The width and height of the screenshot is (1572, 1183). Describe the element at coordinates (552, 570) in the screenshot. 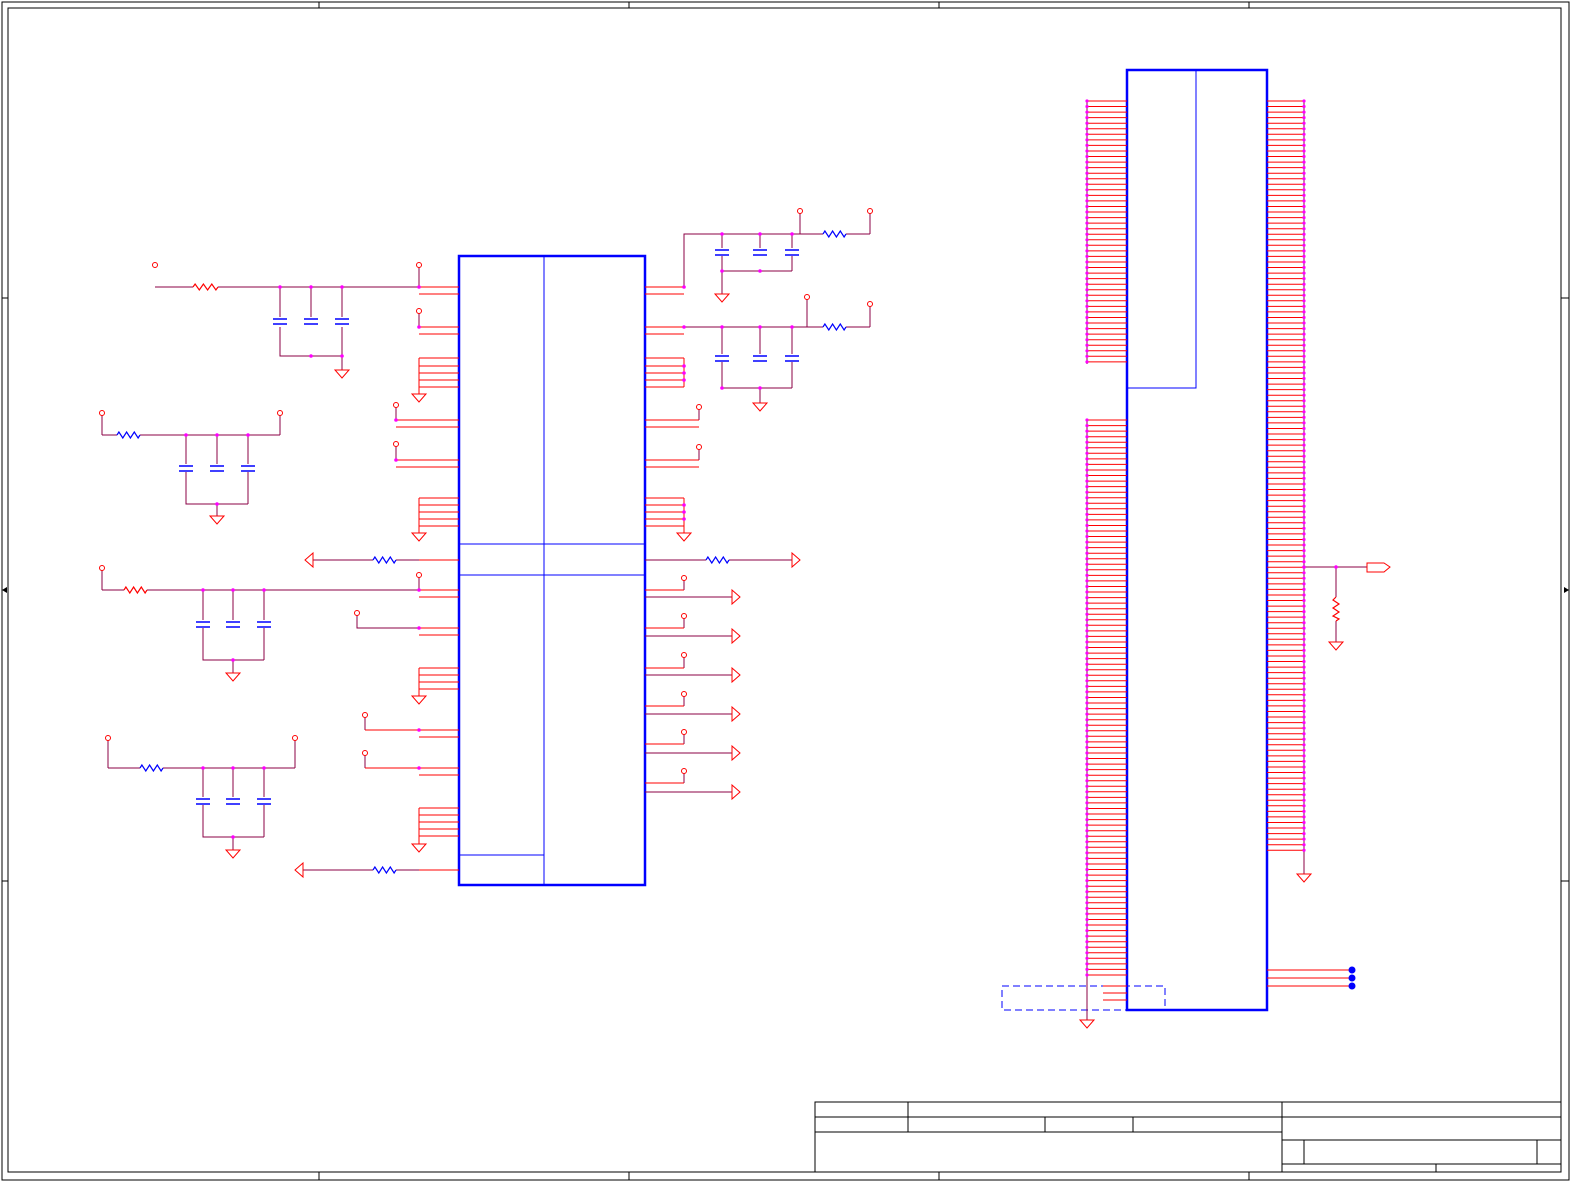

I see `ic-main-body` at that location.